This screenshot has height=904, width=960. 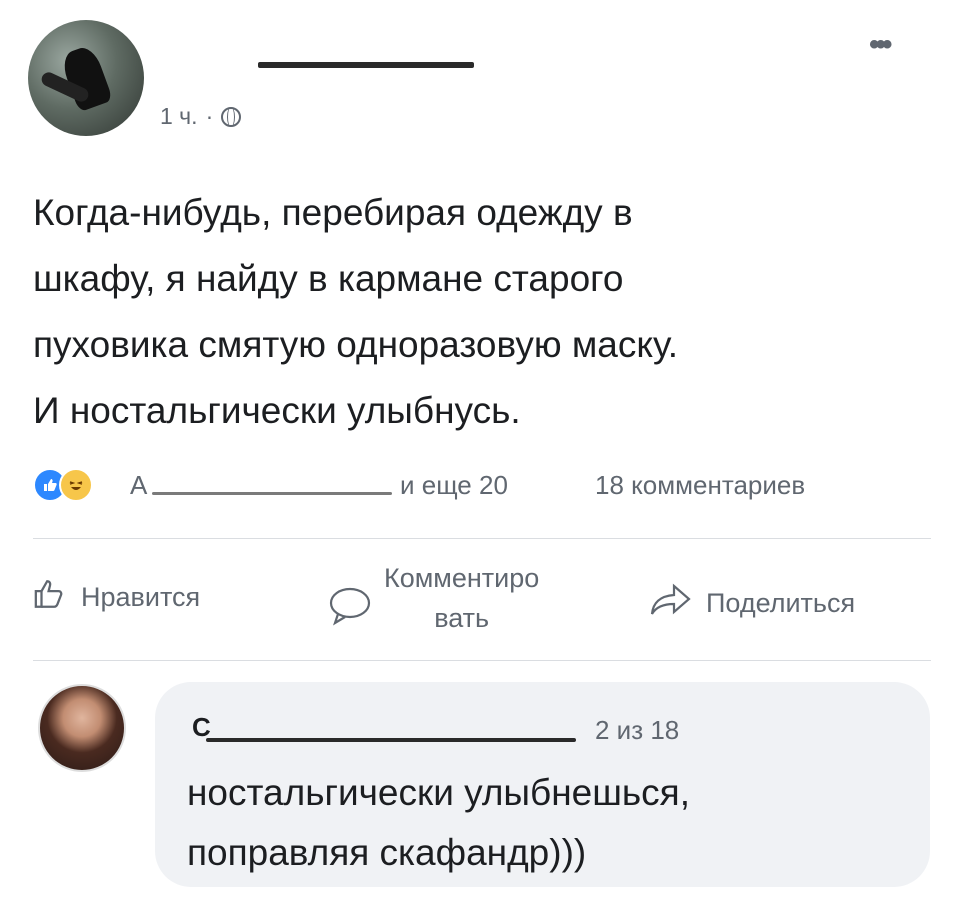 I want to click on like-button: Нравится, so click(x=116, y=597).